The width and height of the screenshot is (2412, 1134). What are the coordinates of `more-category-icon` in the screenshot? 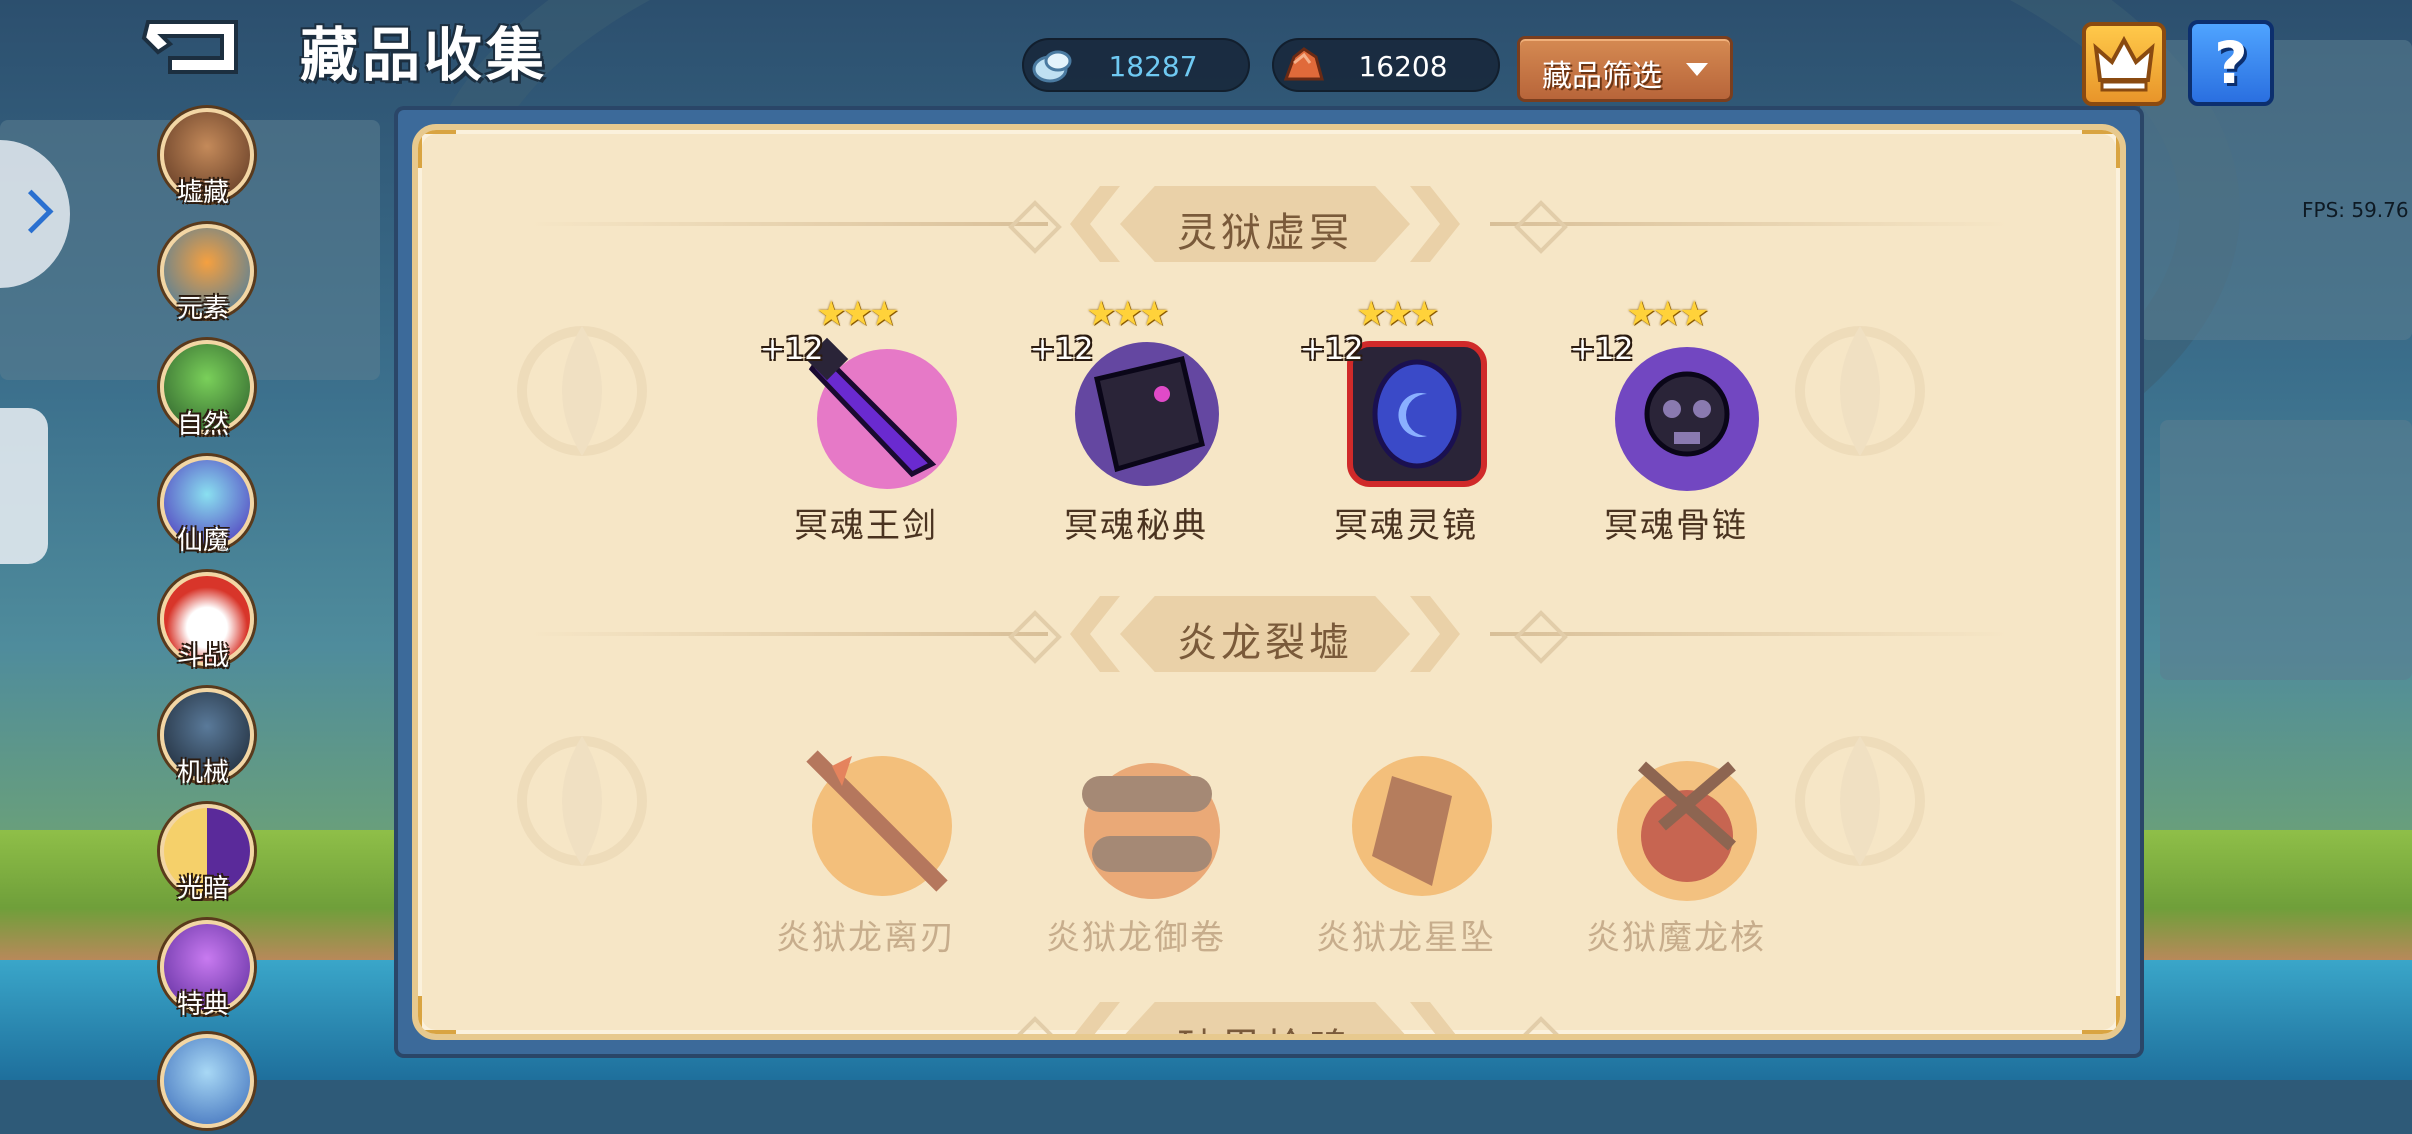 It's located at (207, 1081).